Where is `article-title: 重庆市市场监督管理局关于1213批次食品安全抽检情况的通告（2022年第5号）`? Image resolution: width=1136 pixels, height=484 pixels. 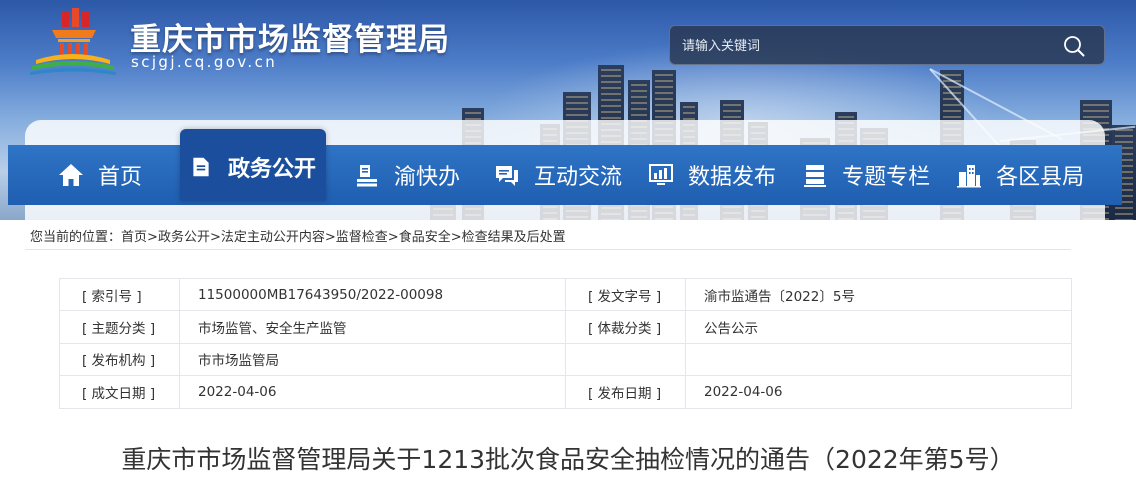
article-title: 重庆市市场监督管理局关于1213批次食品安全抽检情况的通告（2022年第5号） is located at coordinates (568, 459).